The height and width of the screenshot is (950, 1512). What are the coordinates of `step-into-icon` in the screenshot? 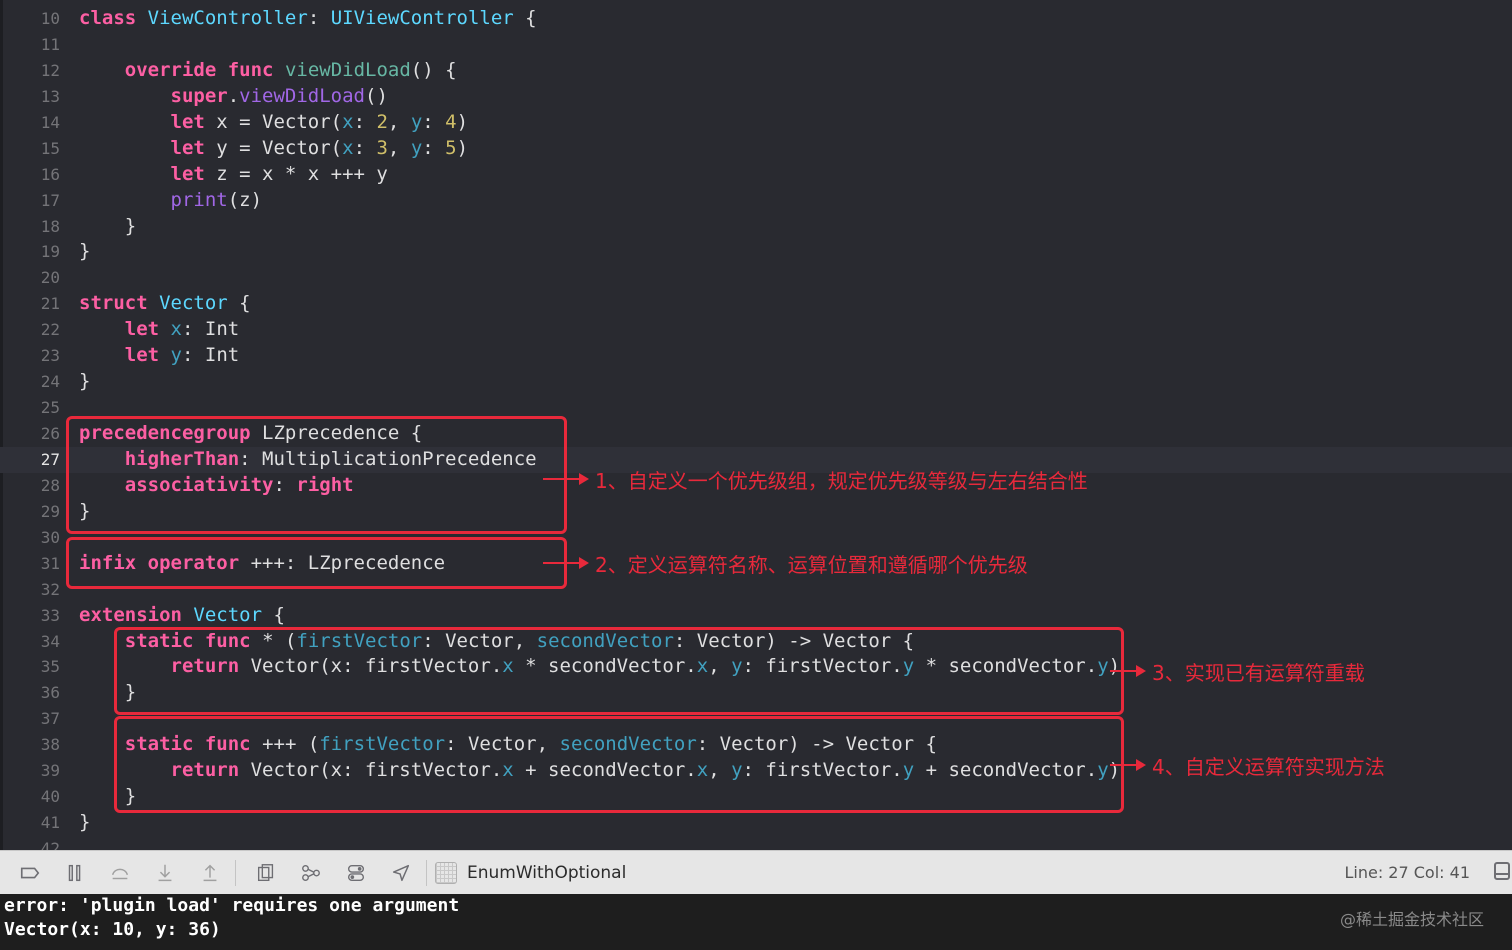 It's located at (165, 873).